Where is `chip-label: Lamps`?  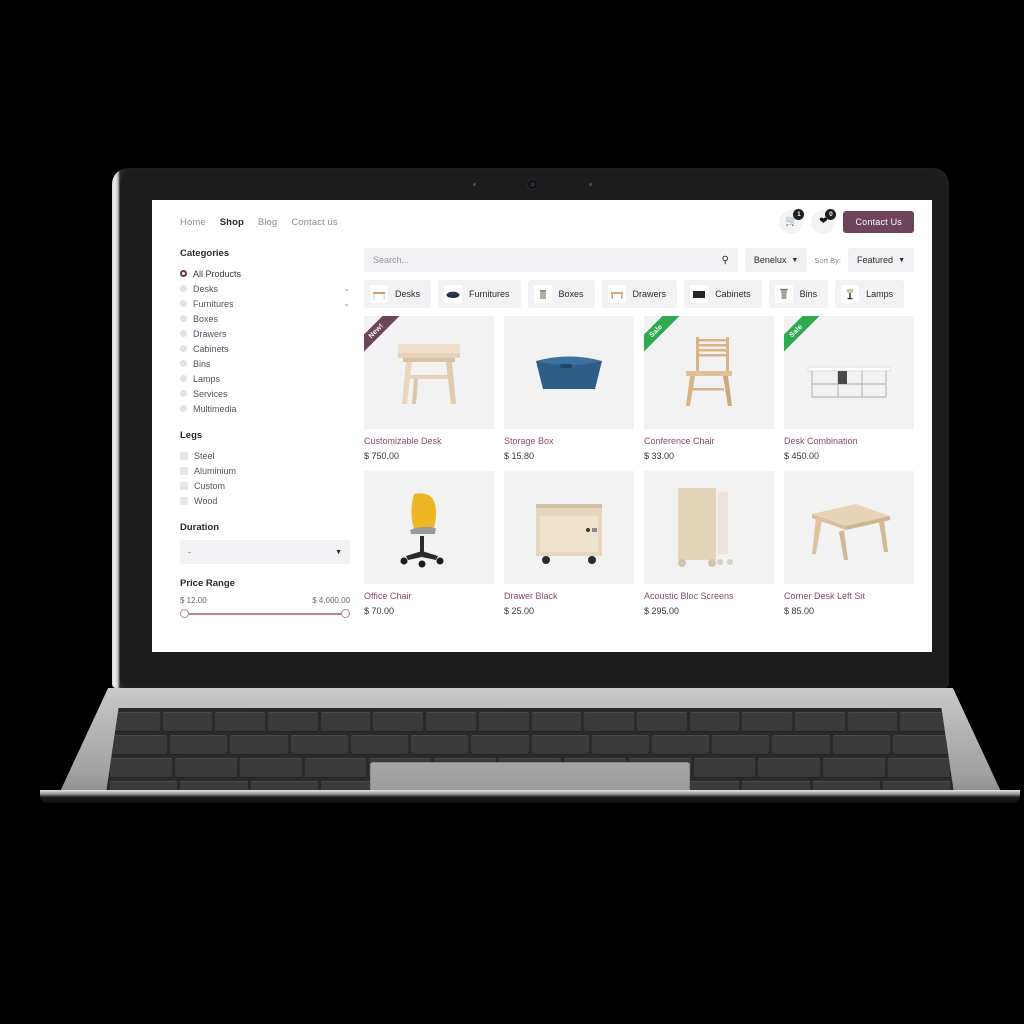 chip-label: Lamps is located at coordinates (880, 294).